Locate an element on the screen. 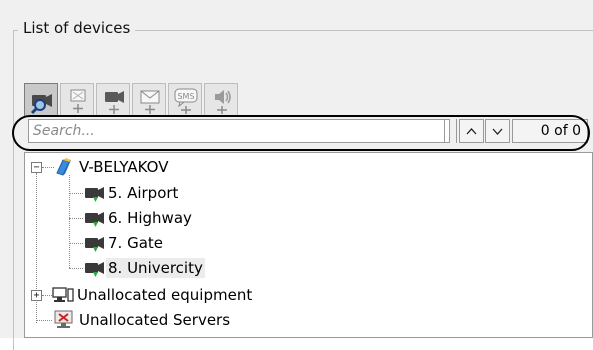 This screenshot has width=593, height=350. add-sms-button: SMS is located at coordinates (185, 100).